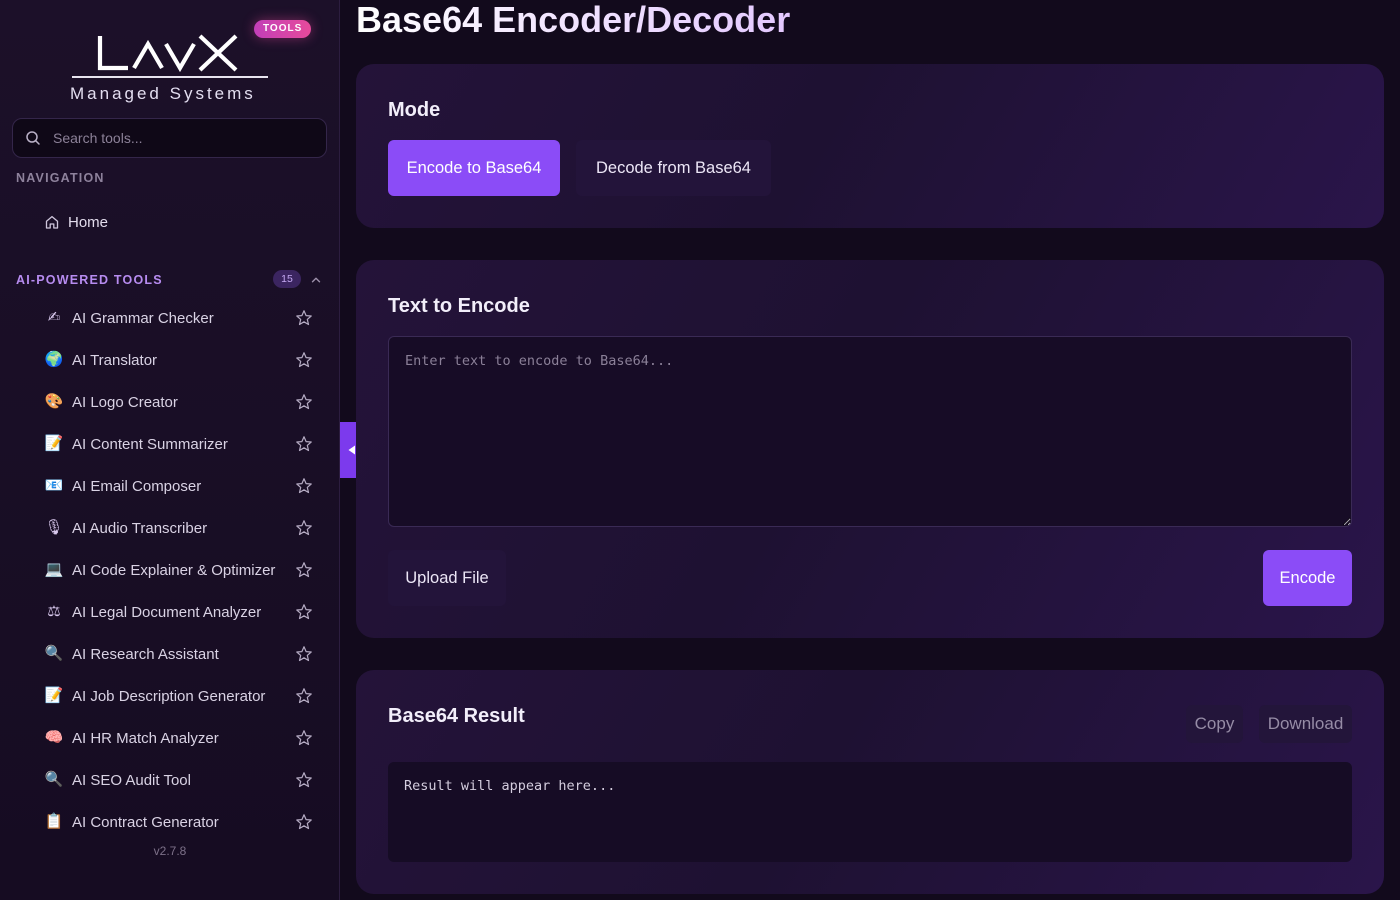 The height and width of the screenshot is (900, 1400). I want to click on result-heading: Base64 Result, so click(456, 716).